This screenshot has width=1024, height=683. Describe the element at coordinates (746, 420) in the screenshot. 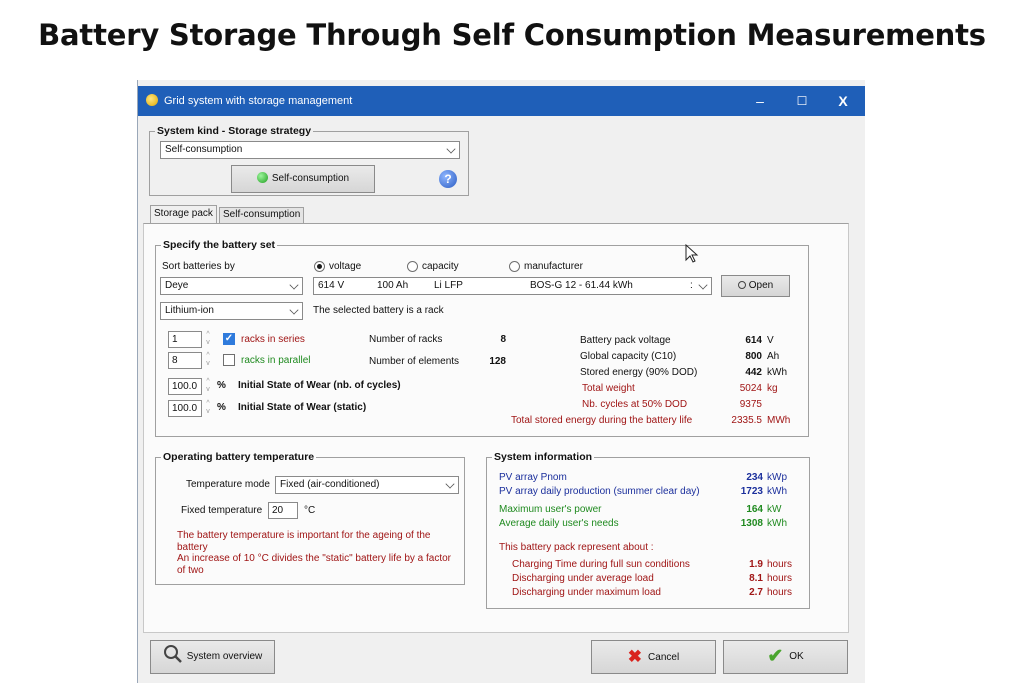

I see `stat-value: 2335.5` at that location.